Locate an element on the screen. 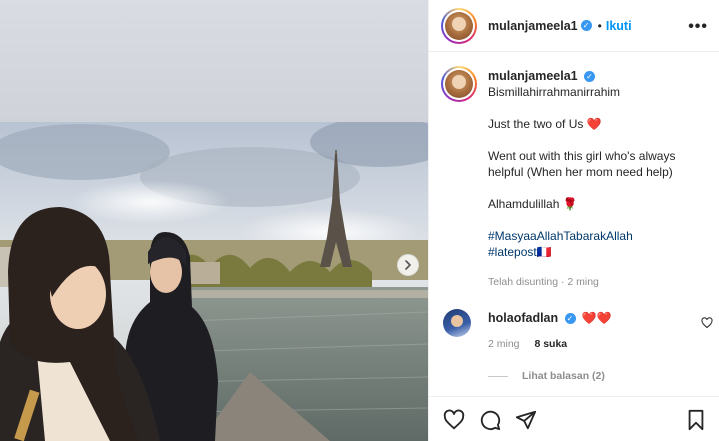 The width and height of the screenshot is (719, 441). caption-line-4: Alhamdulillah 🌹 is located at coordinates (533, 204).